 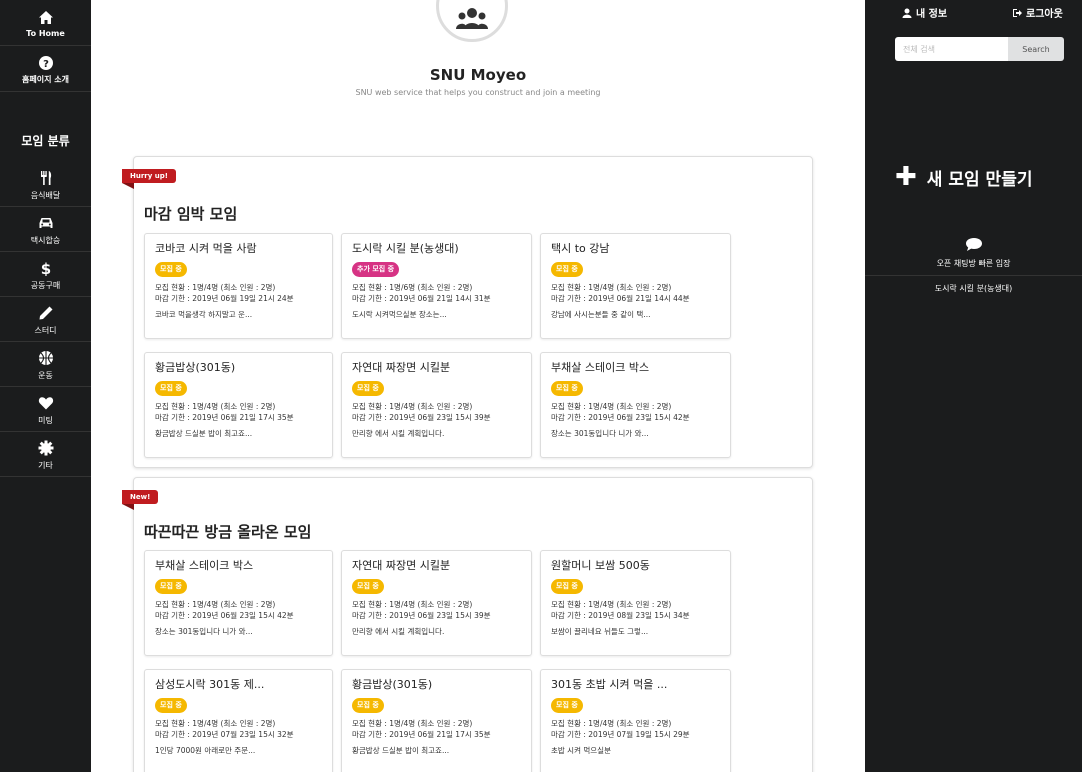 I want to click on create-meeting-button: ✚ 새 모임 만들기, so click(x=963, y=177).